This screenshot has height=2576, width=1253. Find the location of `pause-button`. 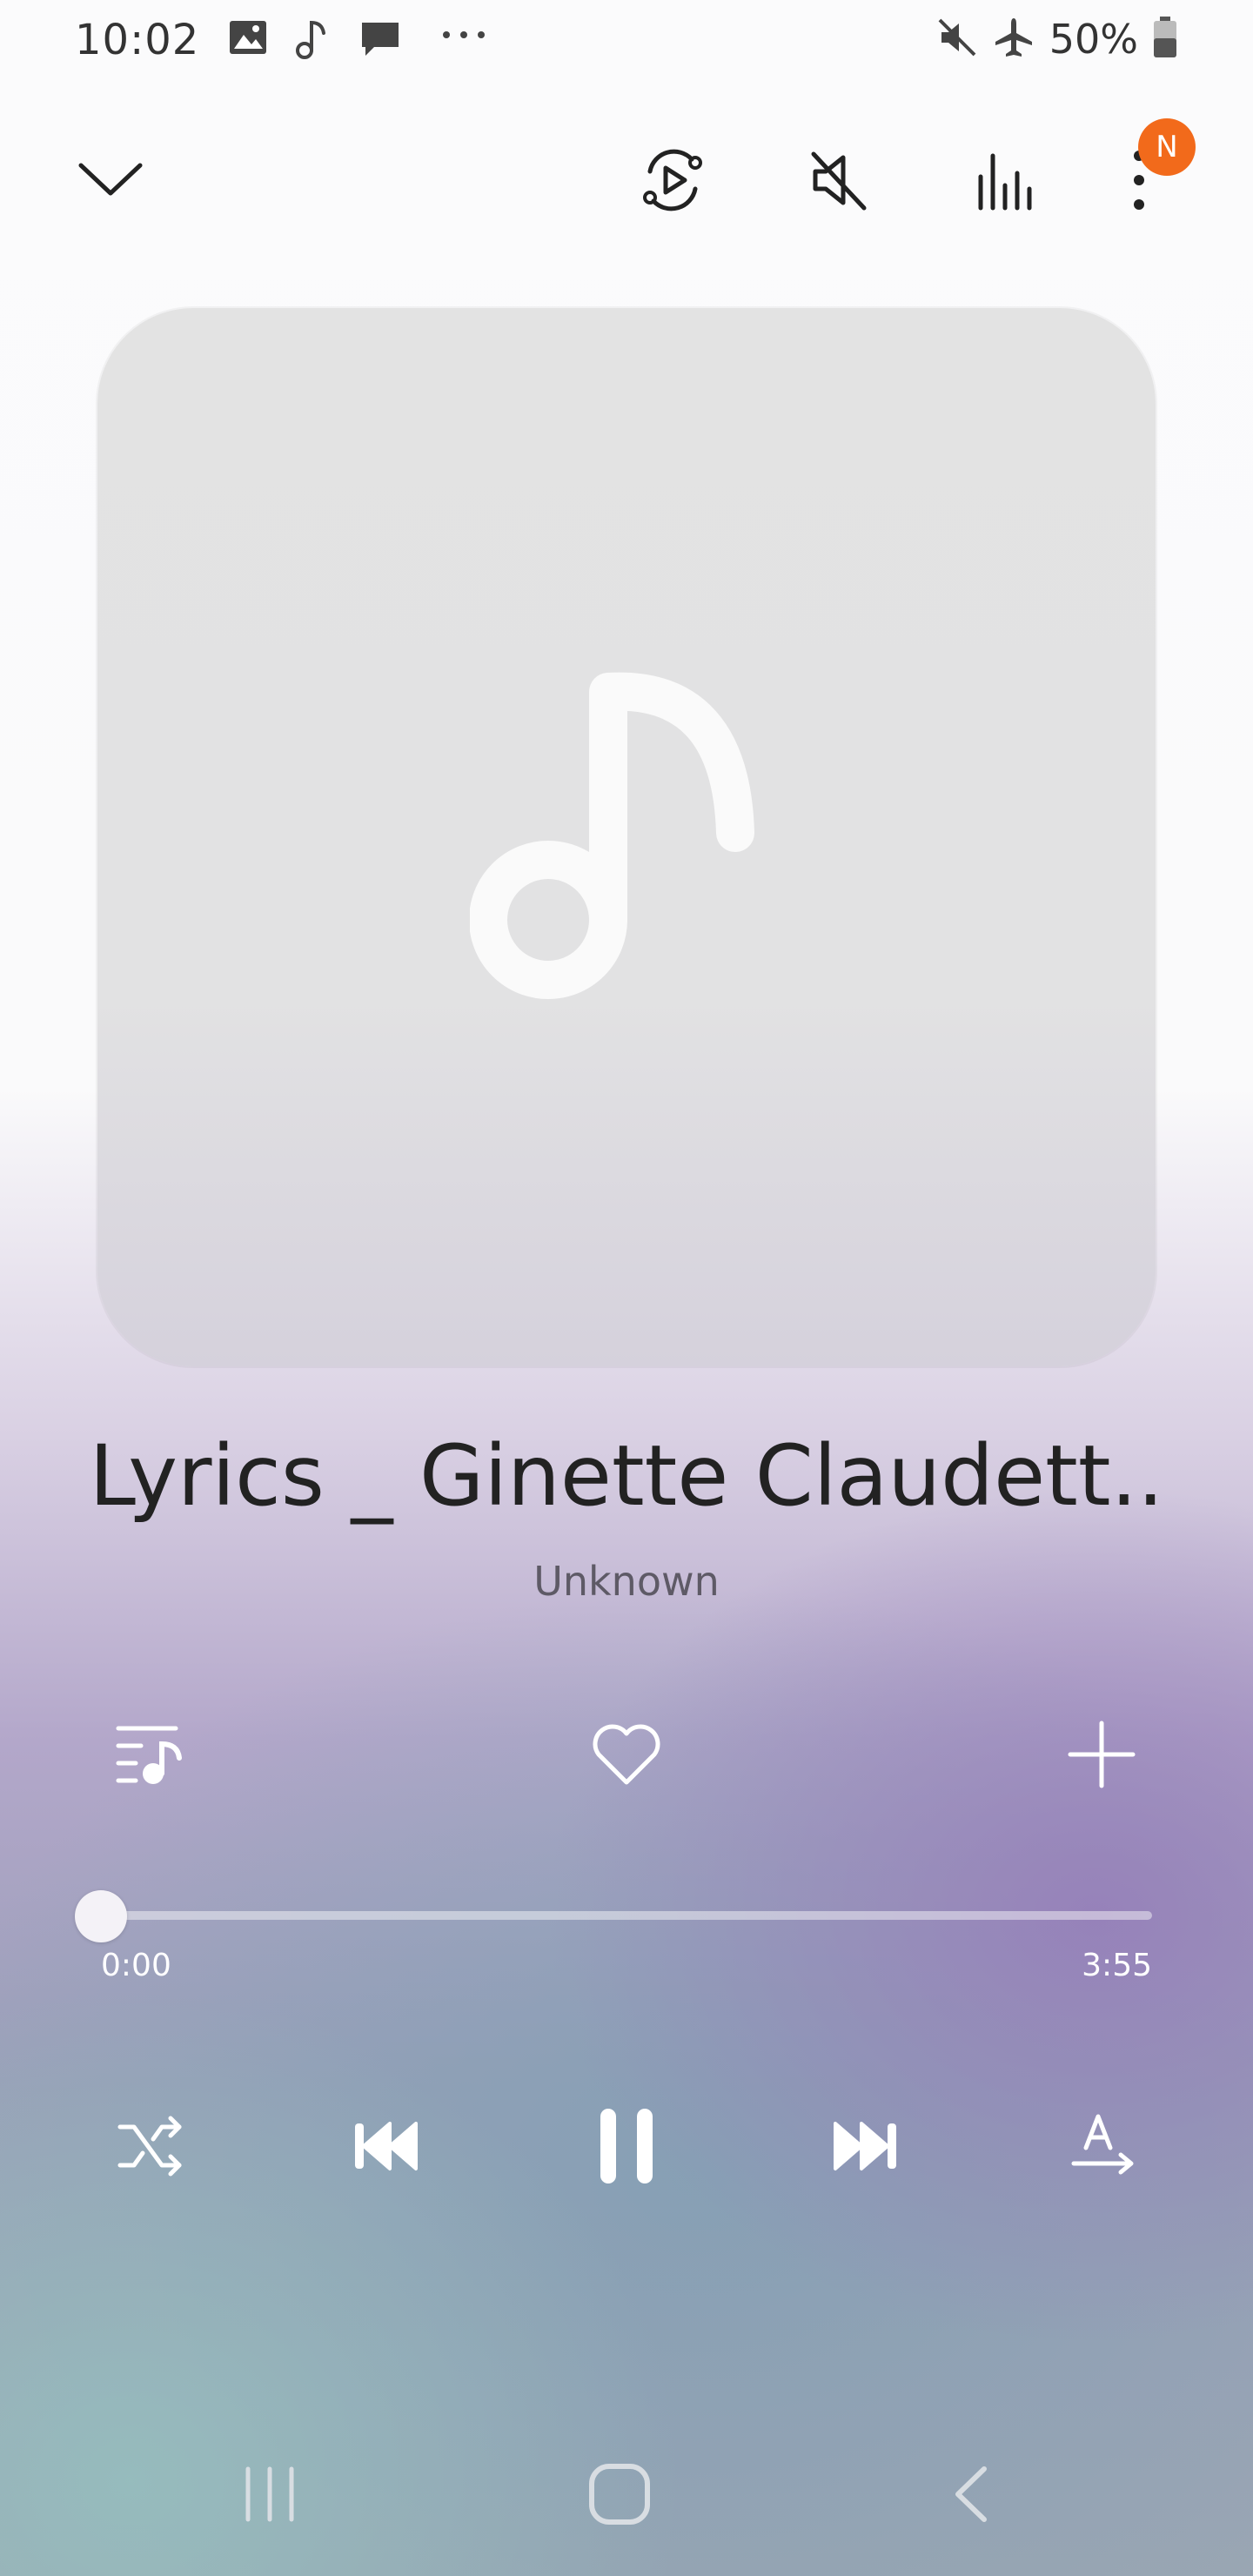

pause-button is located at coordinates (626, 2146).